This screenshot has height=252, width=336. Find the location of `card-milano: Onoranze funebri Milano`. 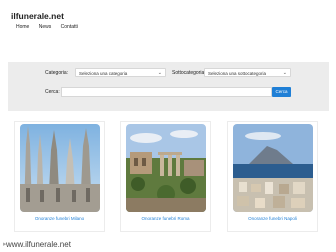

card-milano: Onoranze funebri Milano is located at coordinates (59, 176).